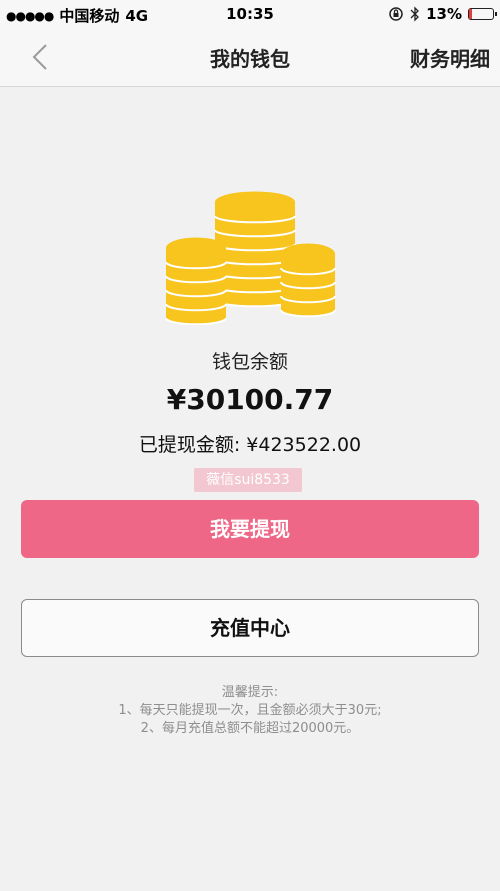 This screenshot has width=500, height=891. What do you see at coordinates (482, 14) in the screenshot?
I see `battery-icon` at bounding box center [482, 14].